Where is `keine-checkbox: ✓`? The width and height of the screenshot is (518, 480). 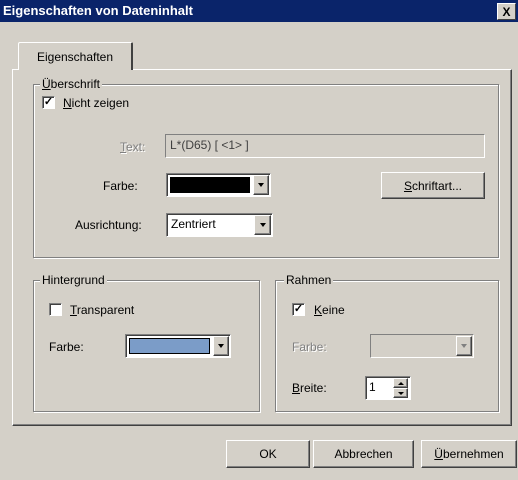
keine-checkbox: ✓ is located at coordinates (298, 309).